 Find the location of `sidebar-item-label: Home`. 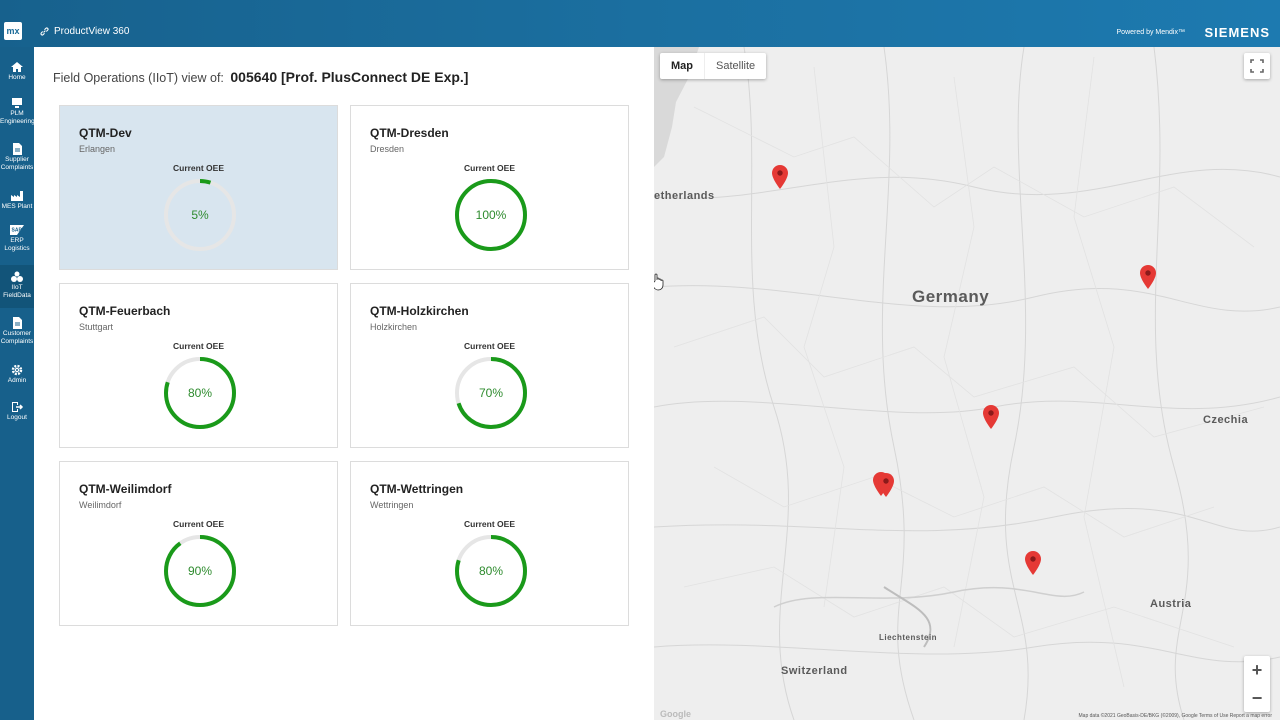

sidebar-item-label: Home is located at coordinates (17, 77).